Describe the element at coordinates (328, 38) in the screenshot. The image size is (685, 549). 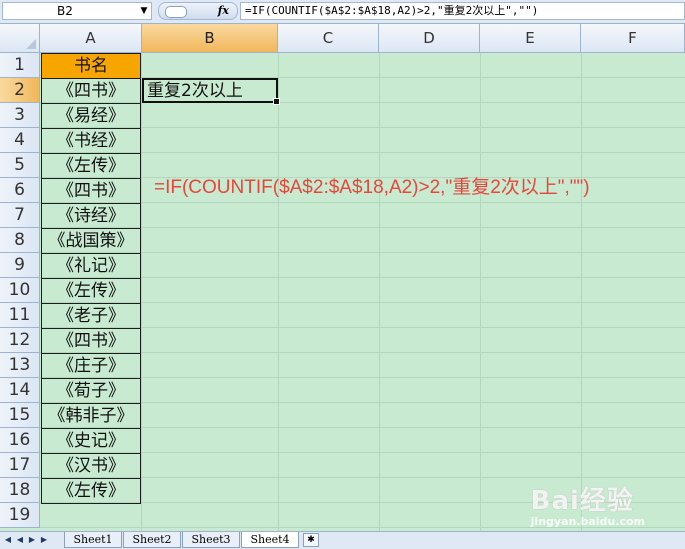
I see `column-header-c: C` at that location.